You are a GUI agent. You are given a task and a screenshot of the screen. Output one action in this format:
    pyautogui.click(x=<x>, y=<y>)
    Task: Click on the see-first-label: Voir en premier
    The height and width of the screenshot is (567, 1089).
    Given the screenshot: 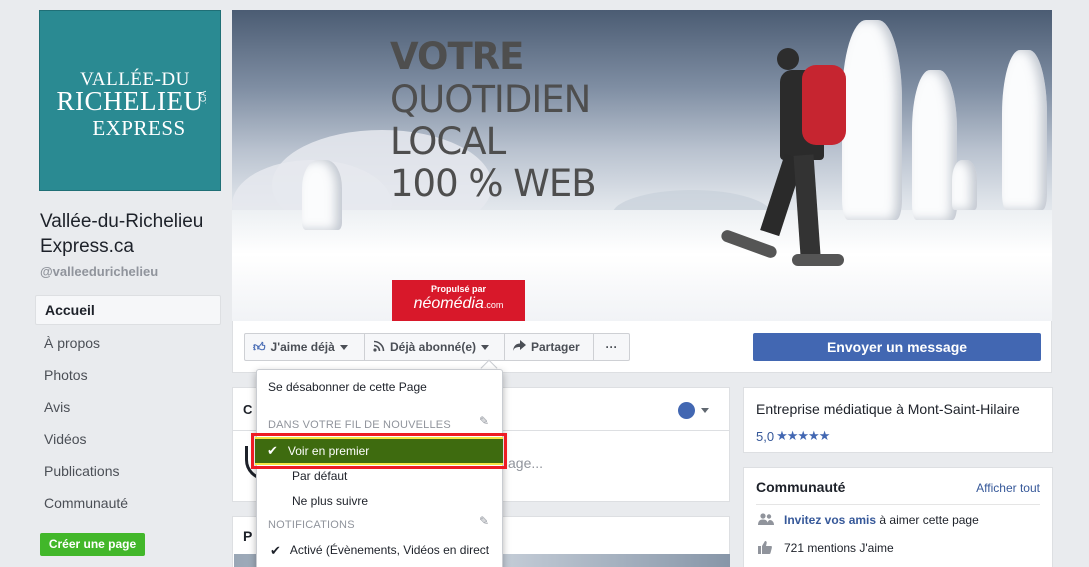 What is the action you would take?
    pyautogui.click(x=328, y=451)
    